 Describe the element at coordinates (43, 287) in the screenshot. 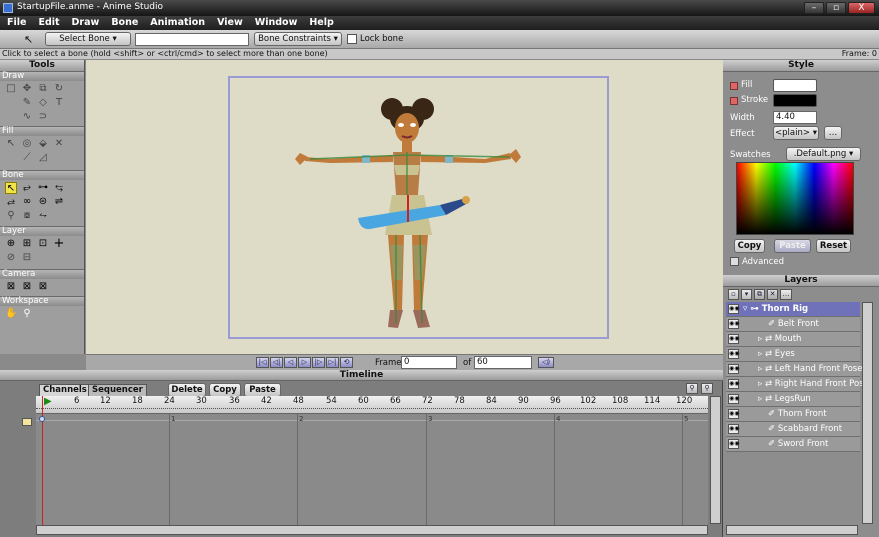

I see `roll-camera-icon: ⊠` at that location.